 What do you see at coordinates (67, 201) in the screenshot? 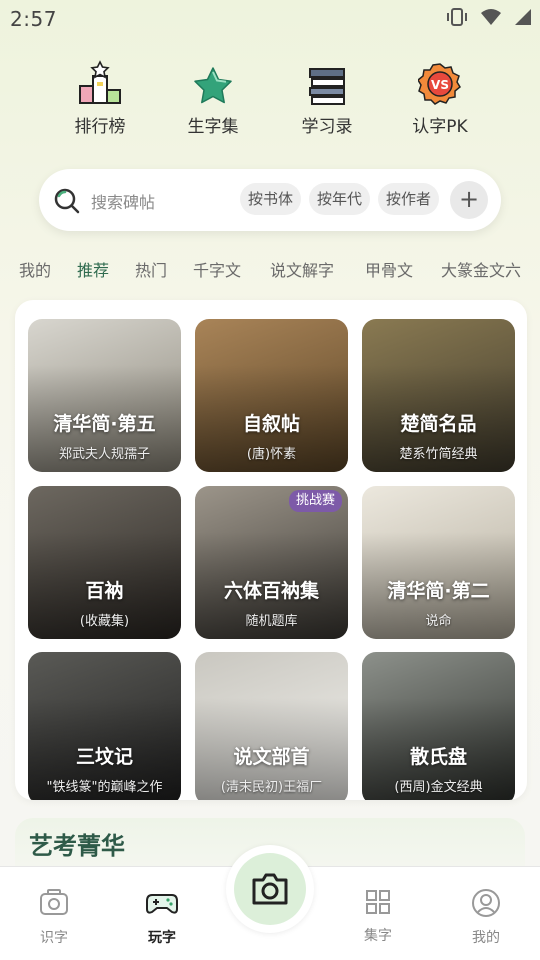
I see `search-icon` at bounding box center [67, 201].